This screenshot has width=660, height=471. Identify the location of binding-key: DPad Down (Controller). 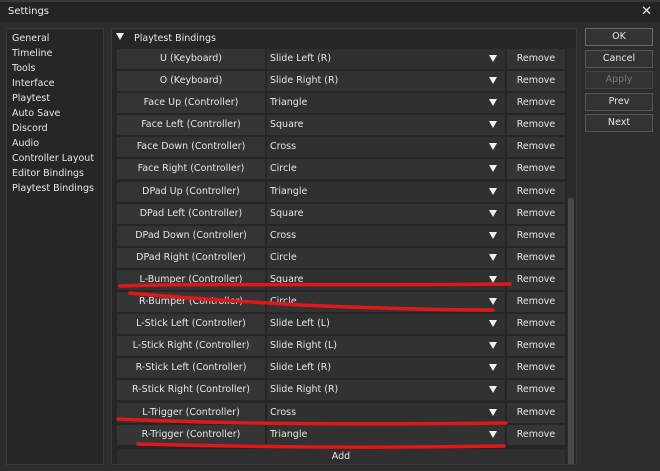
(191, 235).